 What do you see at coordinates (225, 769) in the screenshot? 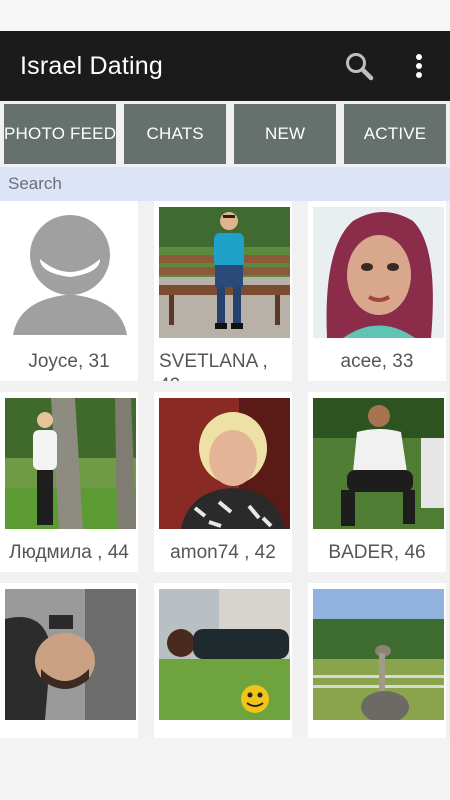
I see `bottom-area` at bounding box center [225, 769].